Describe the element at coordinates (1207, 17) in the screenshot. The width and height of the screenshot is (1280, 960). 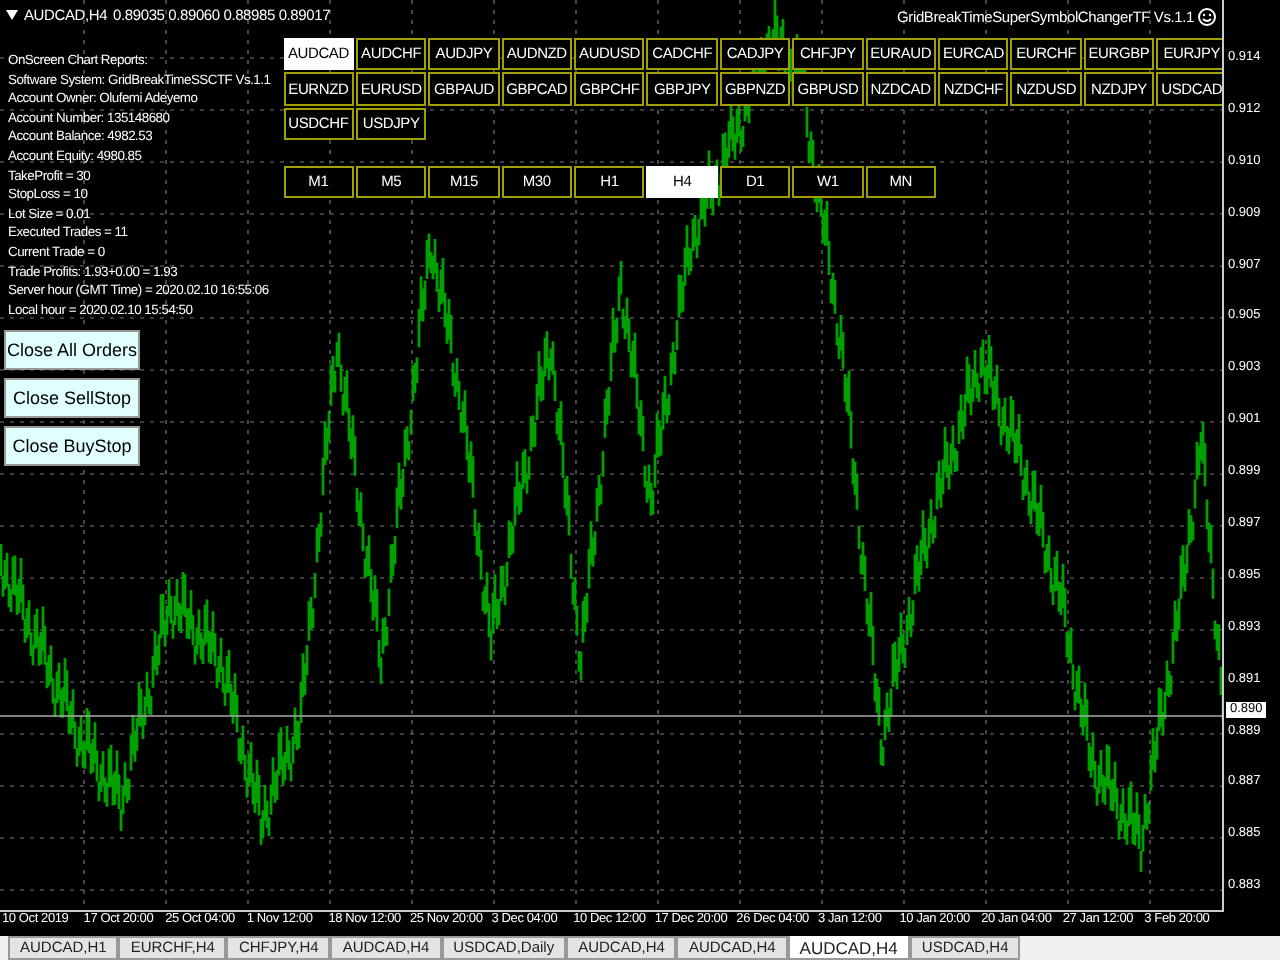
I see `smiley-icon` at that location.